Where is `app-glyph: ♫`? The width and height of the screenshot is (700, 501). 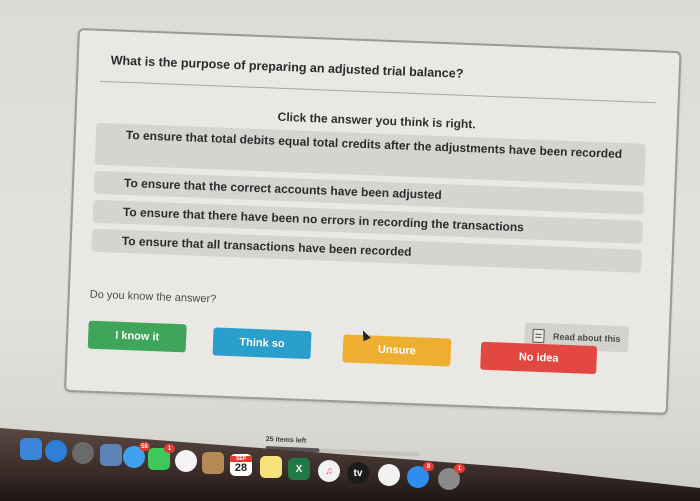
app-glyph: ♫ is located at coordinates (329, 471).